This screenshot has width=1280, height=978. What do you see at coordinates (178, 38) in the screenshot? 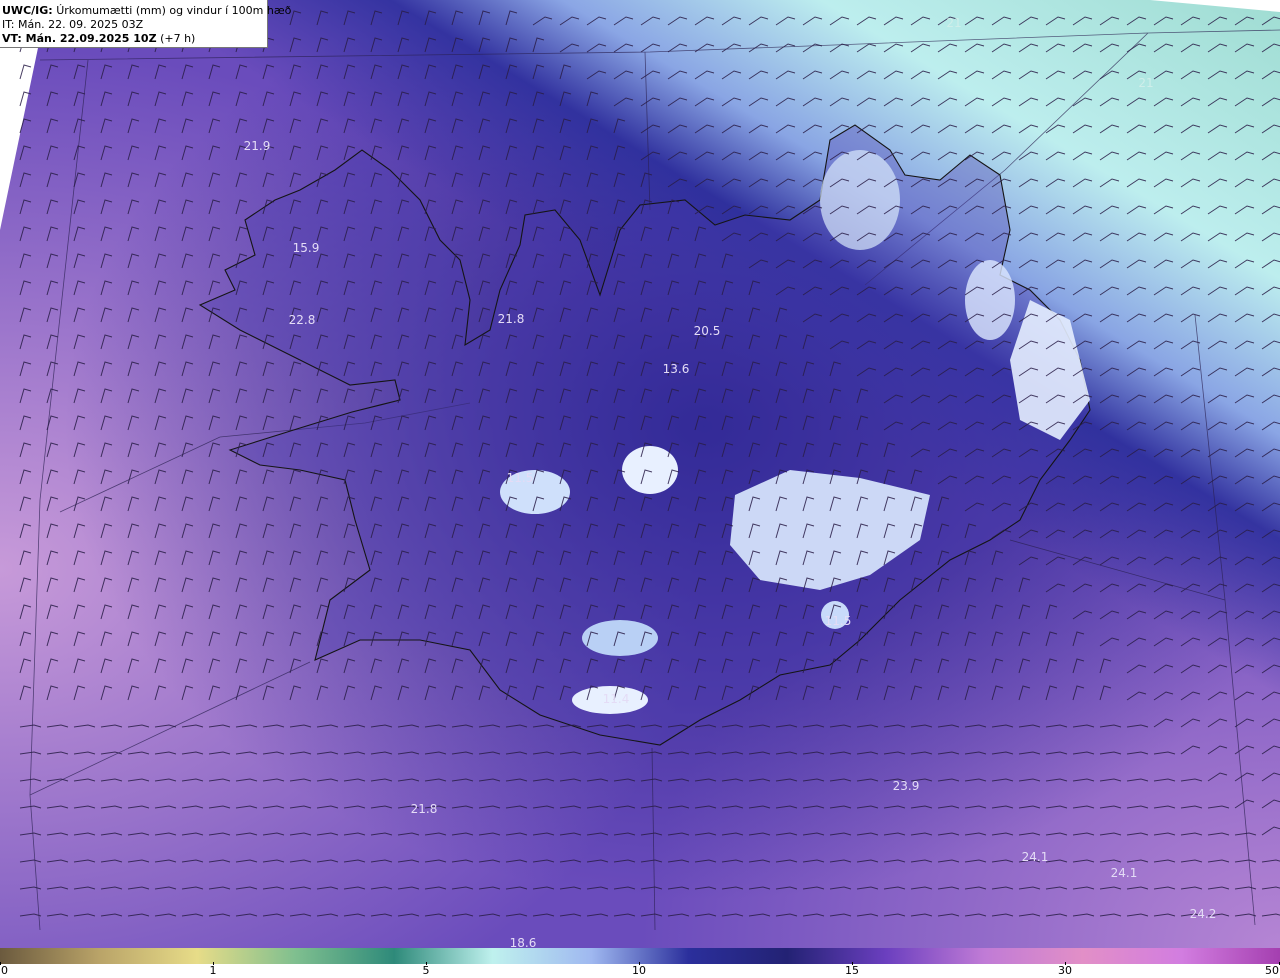
I see `forecast-offset: (+7 h)` at bounding box center [178, 38].